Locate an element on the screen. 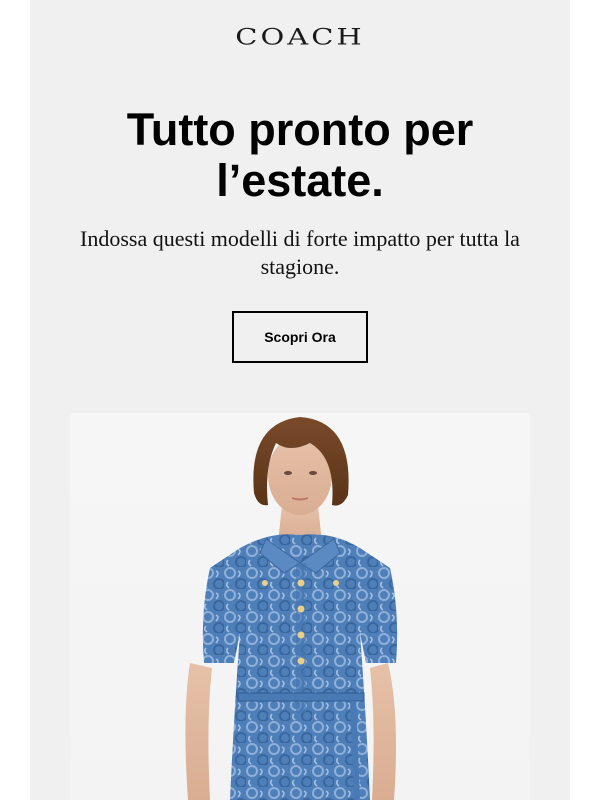 This screenshot has height=800, width=600. shop-now-button: Scopri Ora is located at coordinates (300, 337).